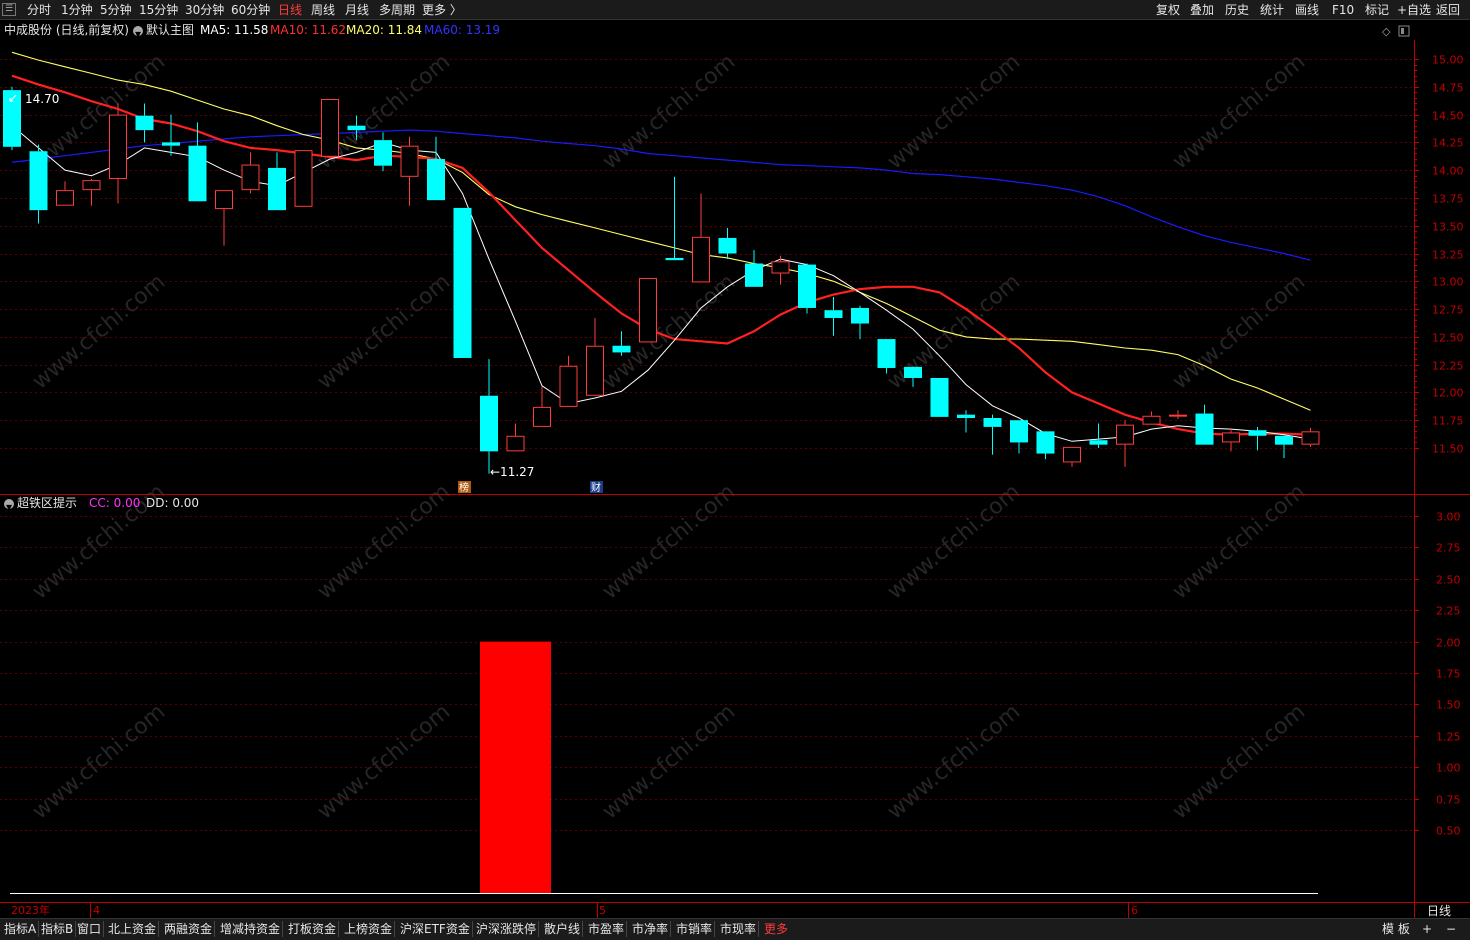 This screenshot has height=940, width=1470. What do you see at coordinates (313, 929) in the screenshot?
I see `tab-limit-up-funds: 打板资金` at bounding box center [313, 929].